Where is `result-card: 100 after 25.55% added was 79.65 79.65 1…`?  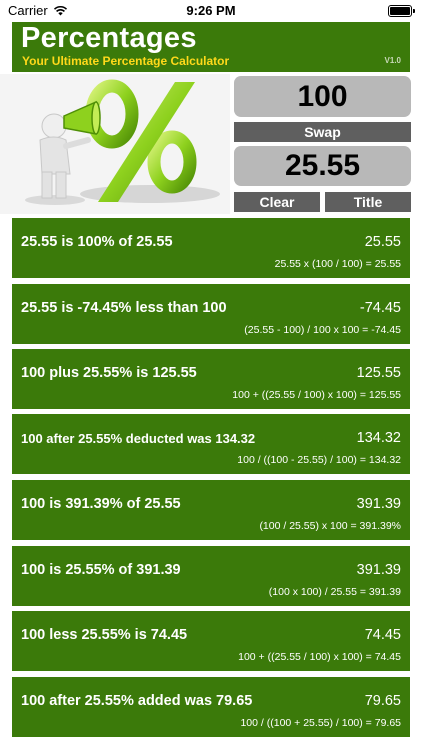 result-card: 100 after 25.55% added was 79.65 79.65 1… is located at coordinates (211, 707).